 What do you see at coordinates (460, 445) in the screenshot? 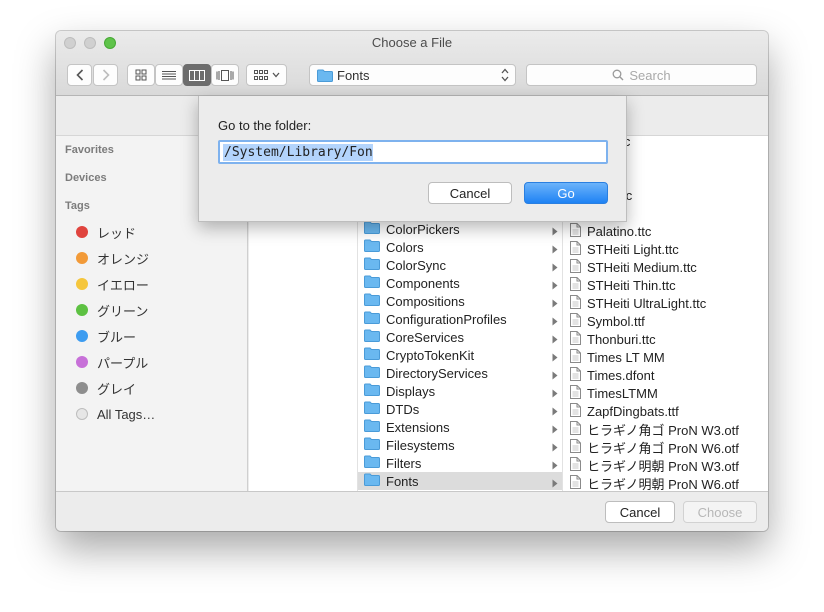
I see `folder-row: Filesystems` at bounding box center [460, 445].